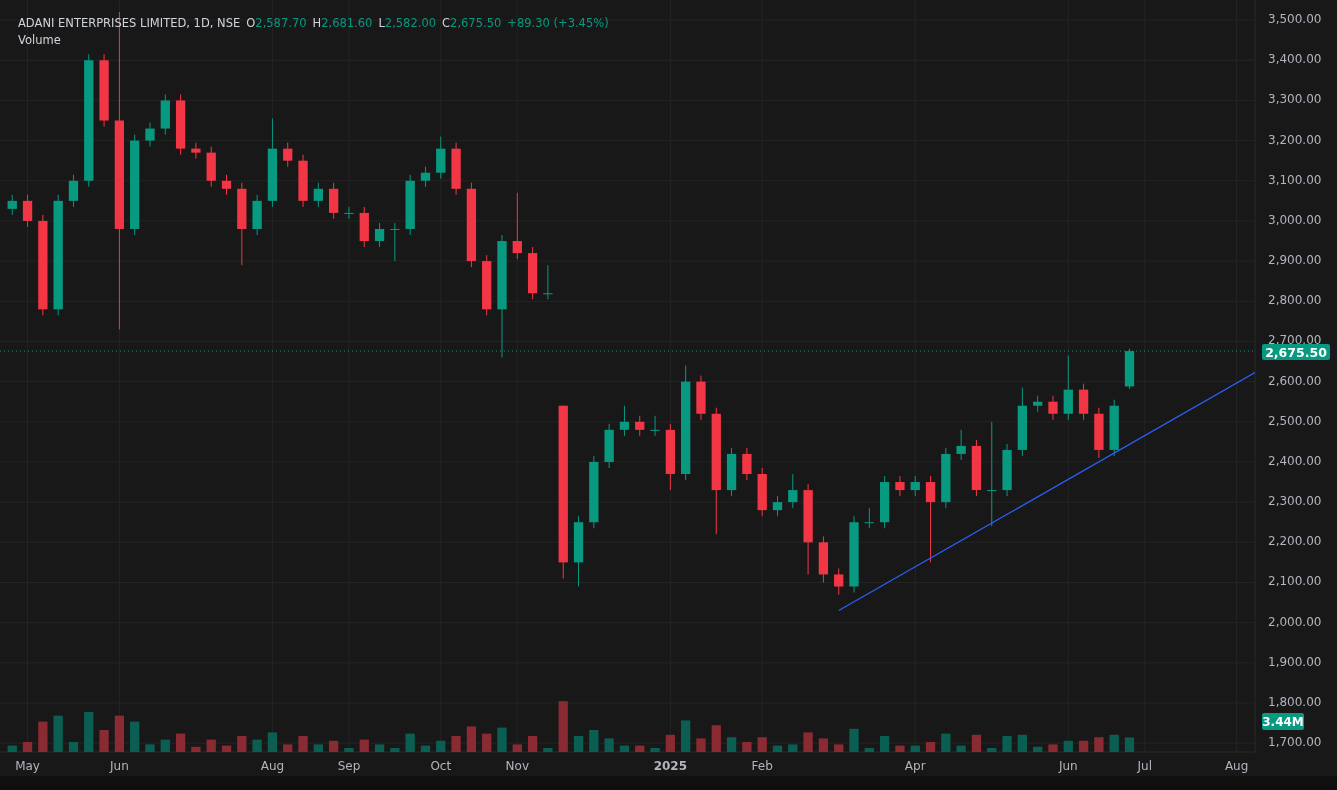 The width and height of the screenshot is (1337, 790). What do you see at coordinates (1046, 491) in the screenshot?
I see `trend-line` at bounding box center [1046, 491].